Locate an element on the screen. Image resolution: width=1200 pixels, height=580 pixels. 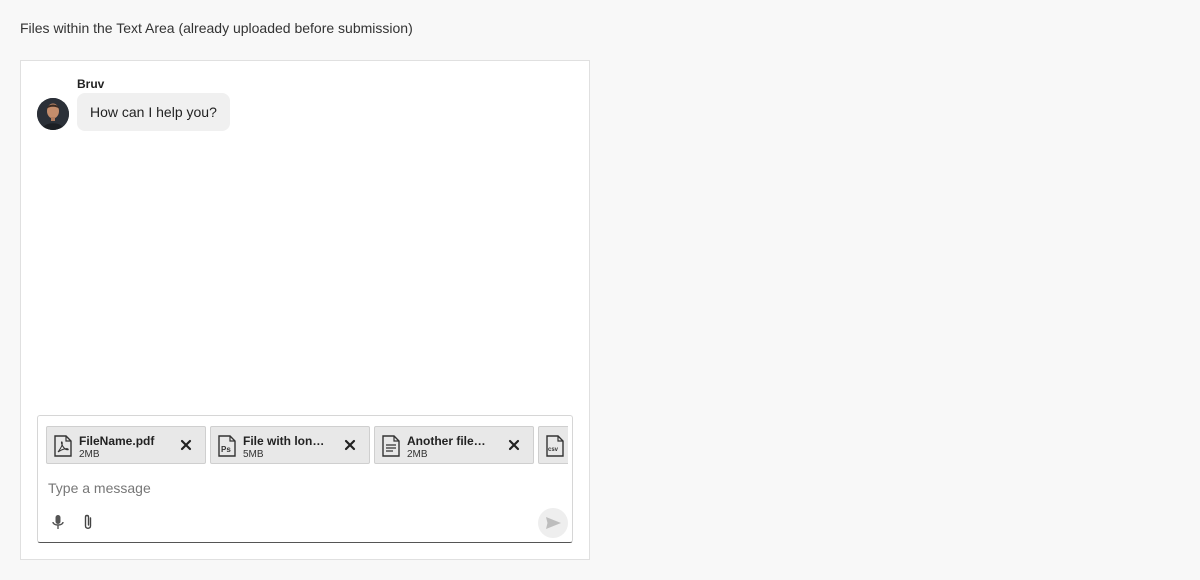
attachment-chip: FileName.pdf 2MB is located at coordinates (126, 445).